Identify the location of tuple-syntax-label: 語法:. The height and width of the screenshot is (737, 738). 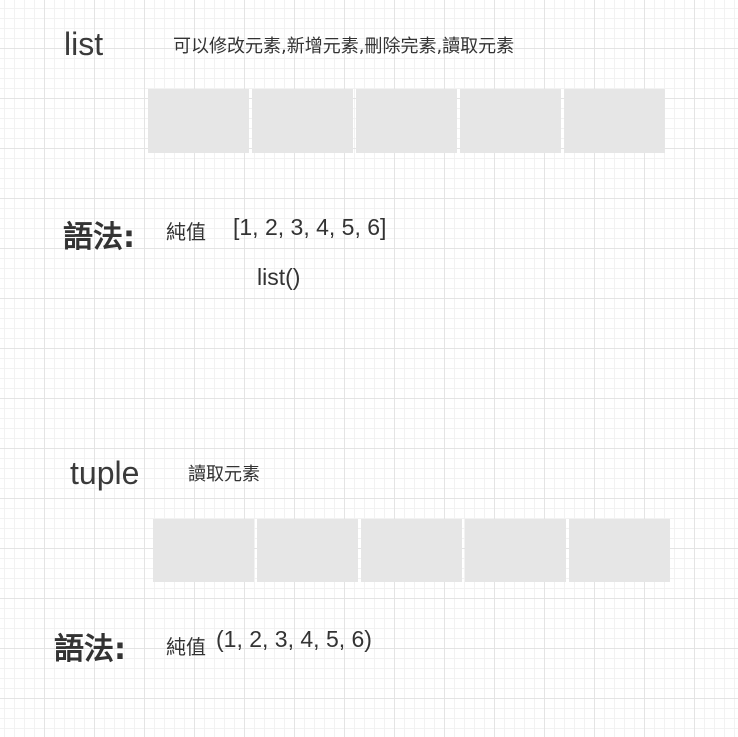
(90, 649).